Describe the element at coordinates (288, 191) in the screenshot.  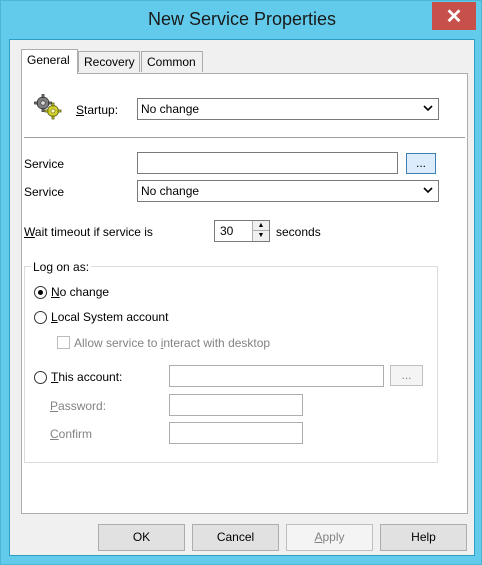
I see `service-action-dropdown: No change` at that location.